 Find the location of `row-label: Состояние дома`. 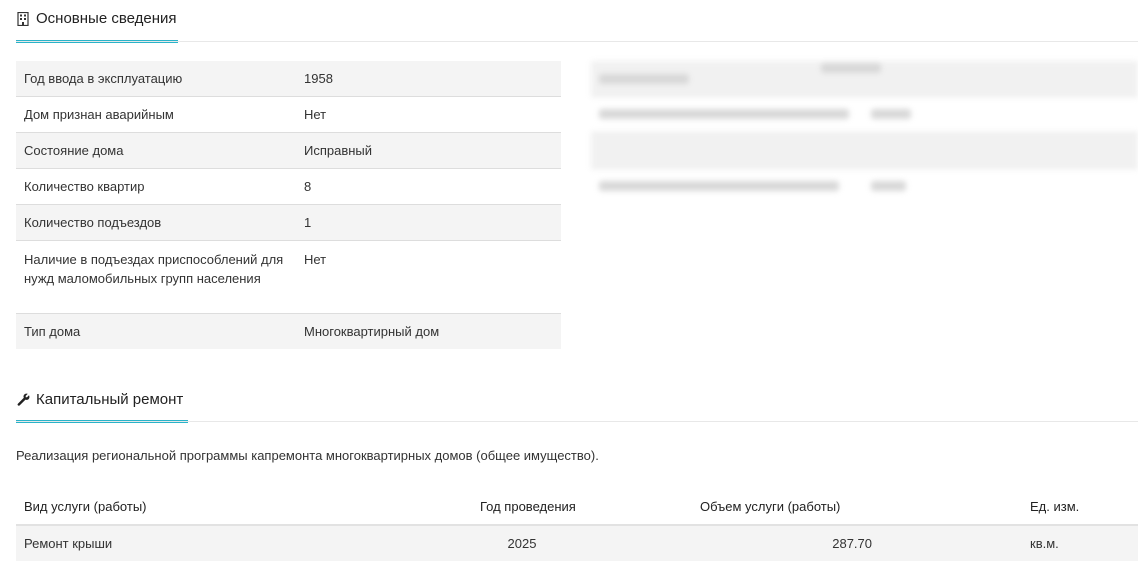

row-label: Состояние дома is located at coordinates (156, 150).